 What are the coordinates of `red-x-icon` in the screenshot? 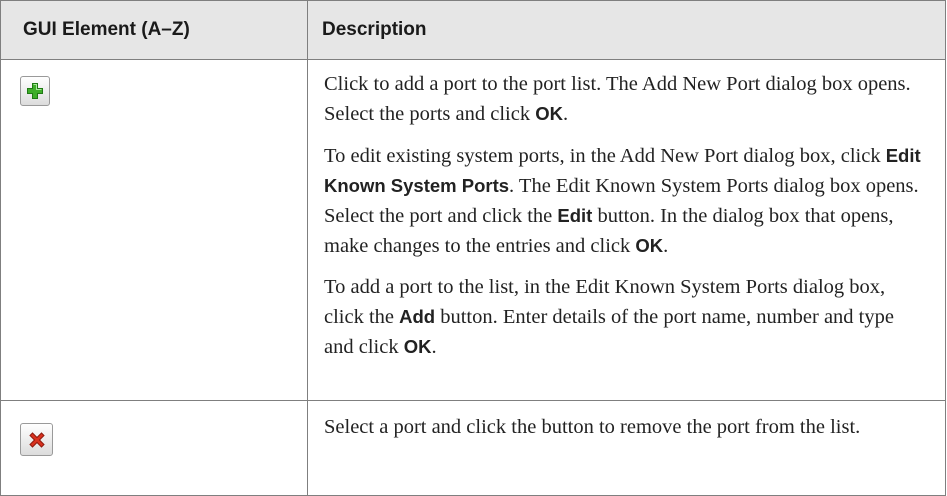 It's located at (36, 439).